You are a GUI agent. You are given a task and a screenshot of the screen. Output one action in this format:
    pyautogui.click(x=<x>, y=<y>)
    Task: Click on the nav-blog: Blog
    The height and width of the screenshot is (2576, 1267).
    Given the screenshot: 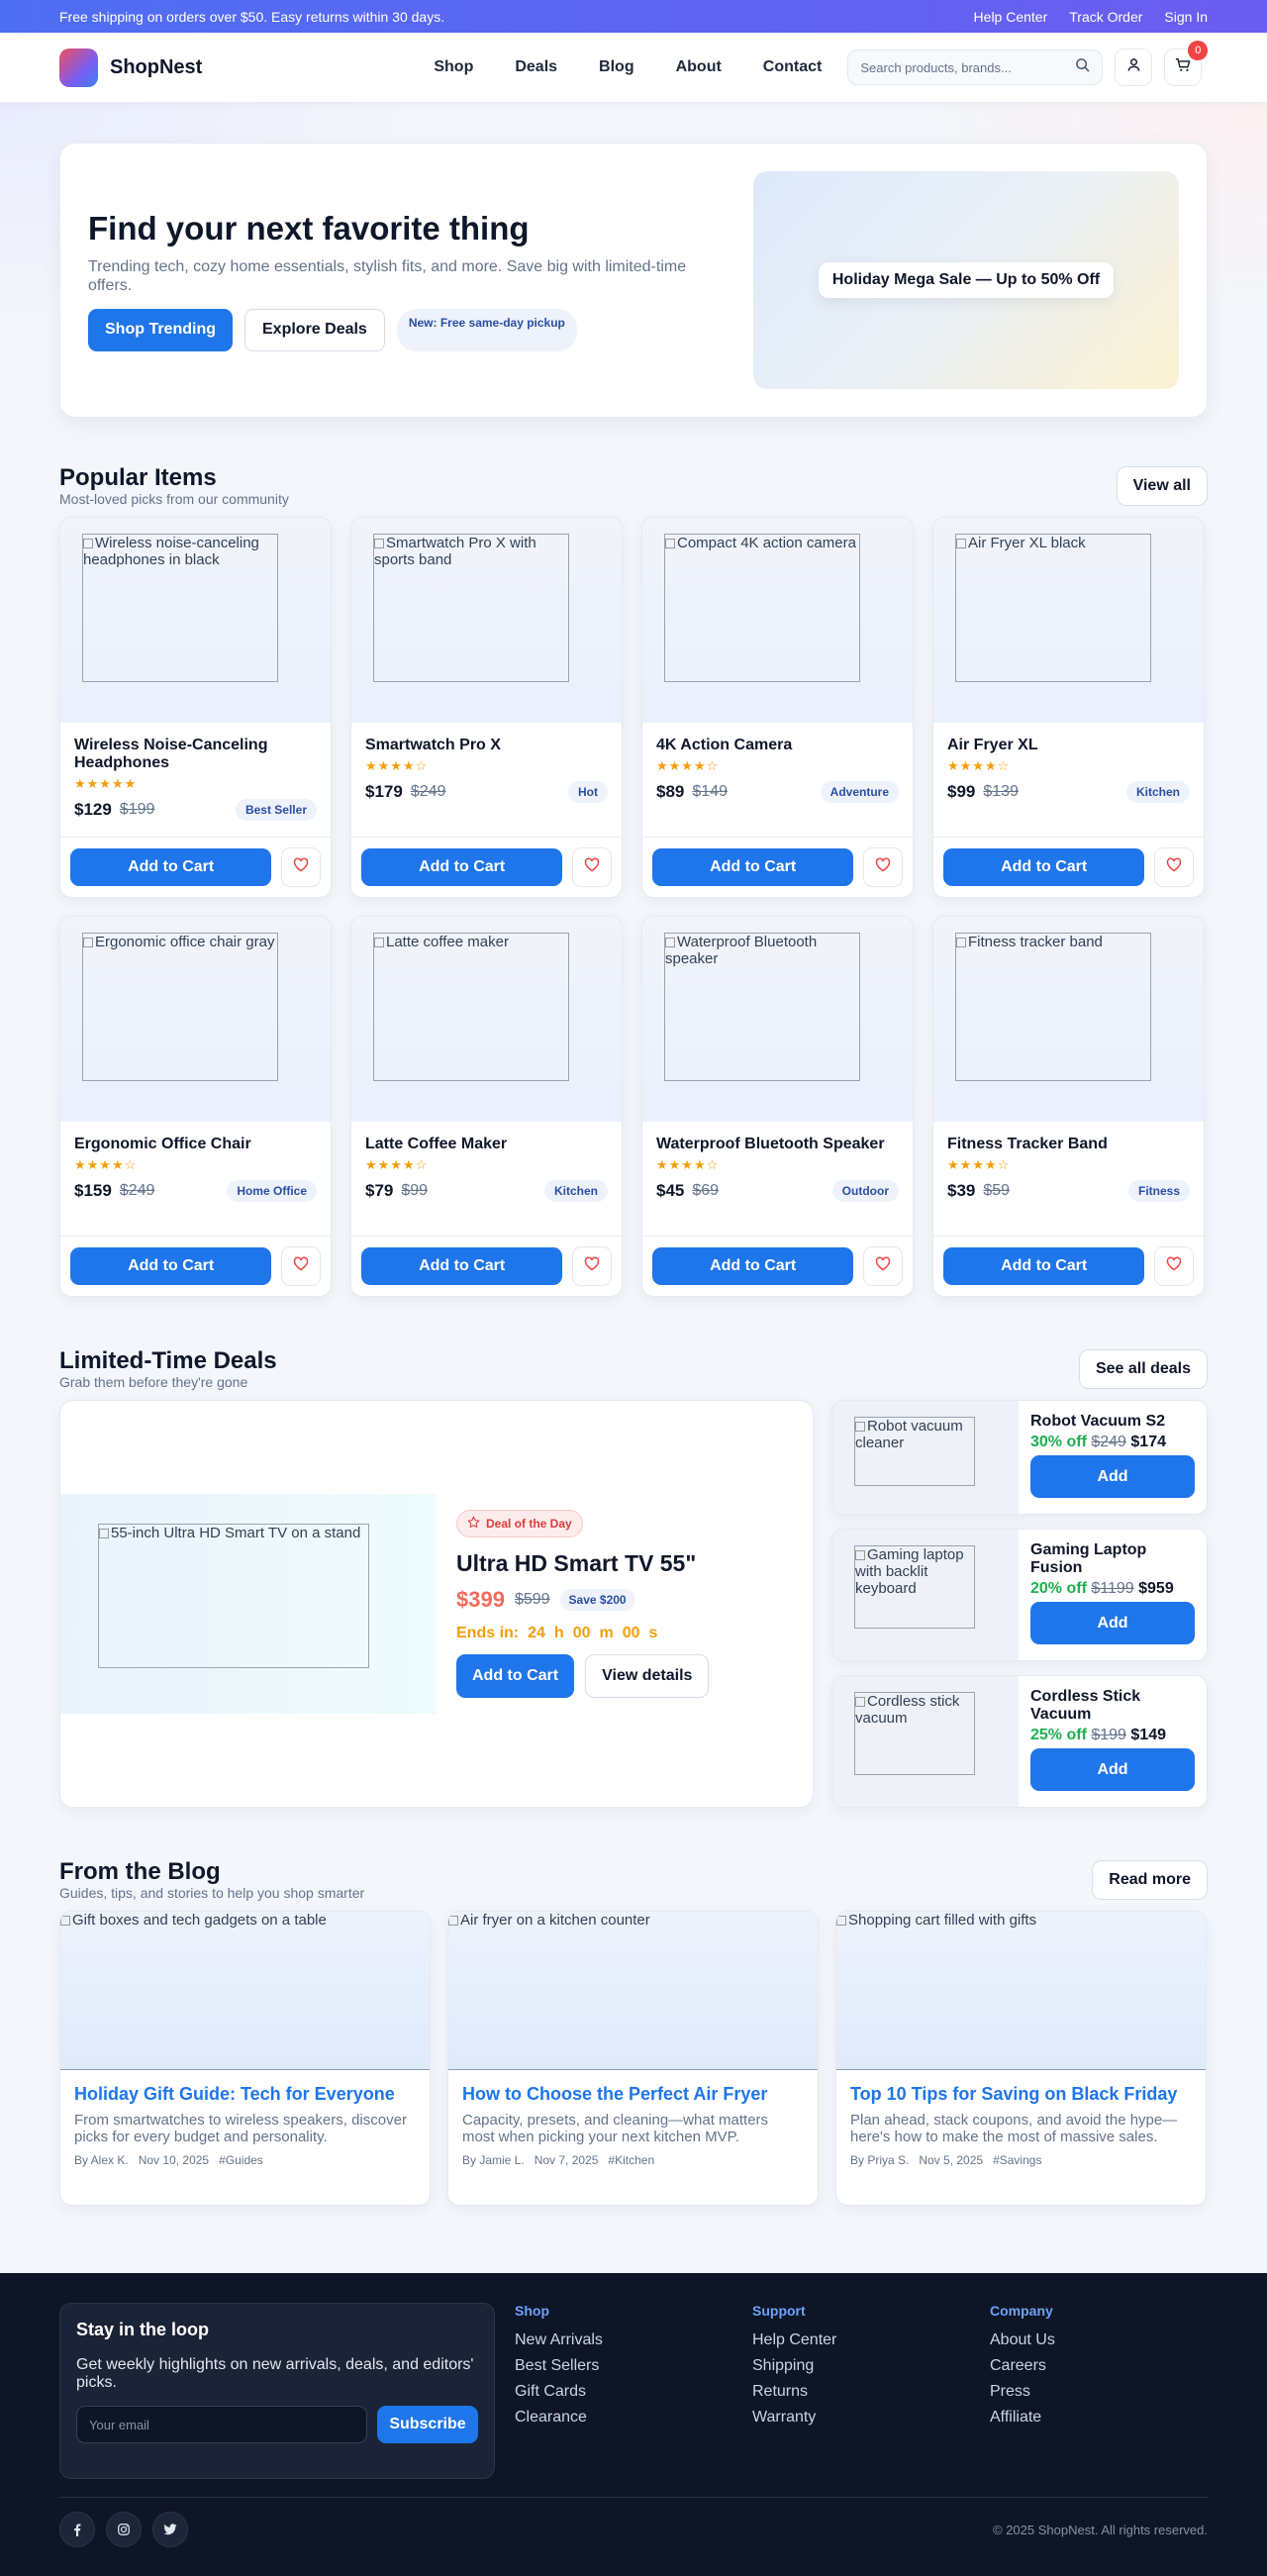 What is the action you would take?
    pyautogui.click(x=617, y=67)
    